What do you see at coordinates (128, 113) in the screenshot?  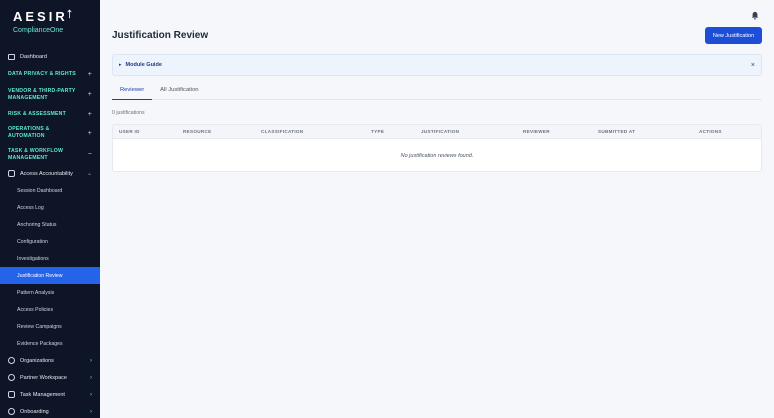 I see `result-count: 0 justifications` at bounding box center [128, 113].